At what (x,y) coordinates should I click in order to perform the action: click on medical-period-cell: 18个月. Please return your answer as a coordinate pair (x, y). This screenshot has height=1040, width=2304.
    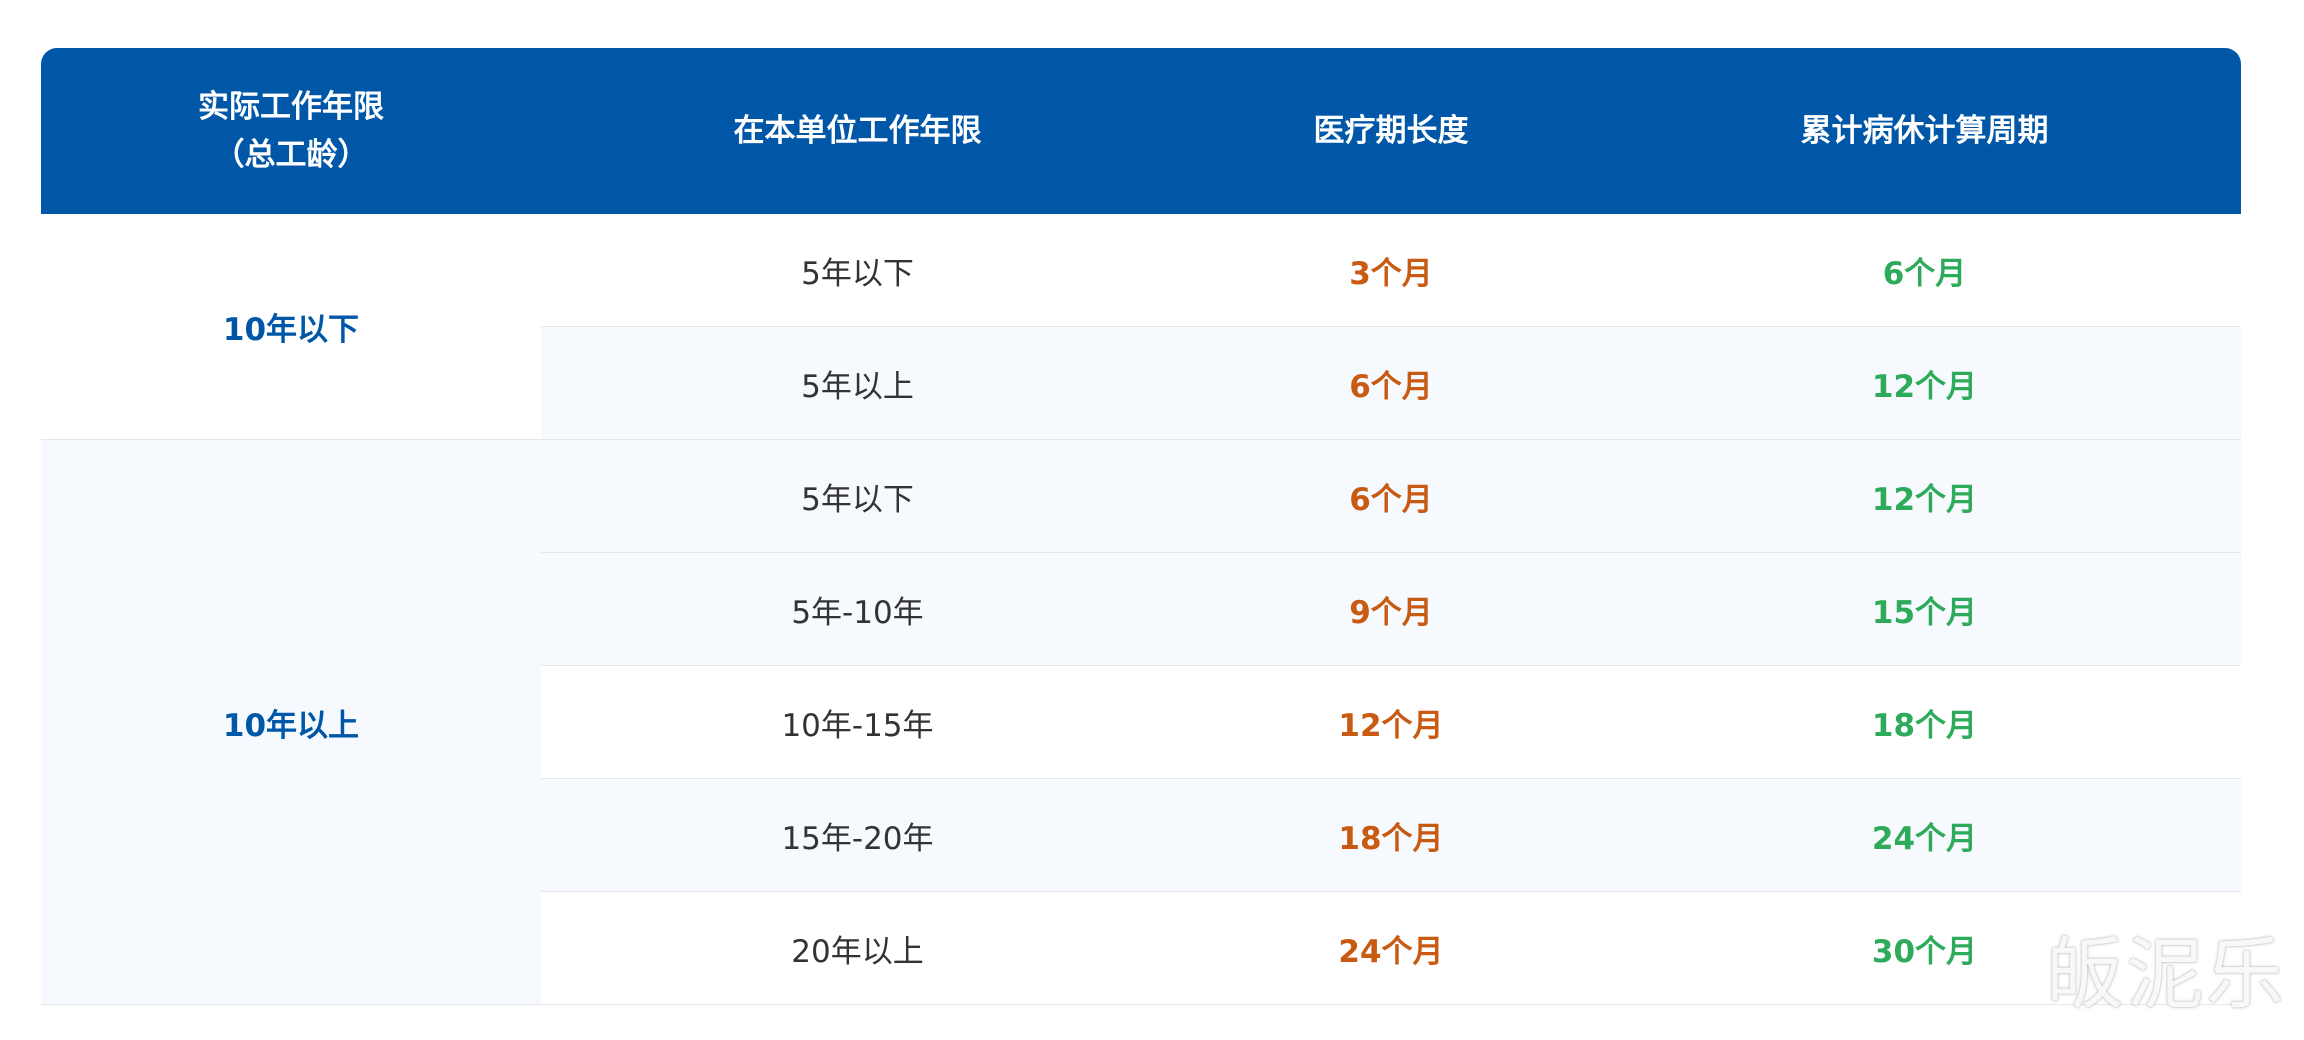
    Looking at the image, I should click on (1391, 835).